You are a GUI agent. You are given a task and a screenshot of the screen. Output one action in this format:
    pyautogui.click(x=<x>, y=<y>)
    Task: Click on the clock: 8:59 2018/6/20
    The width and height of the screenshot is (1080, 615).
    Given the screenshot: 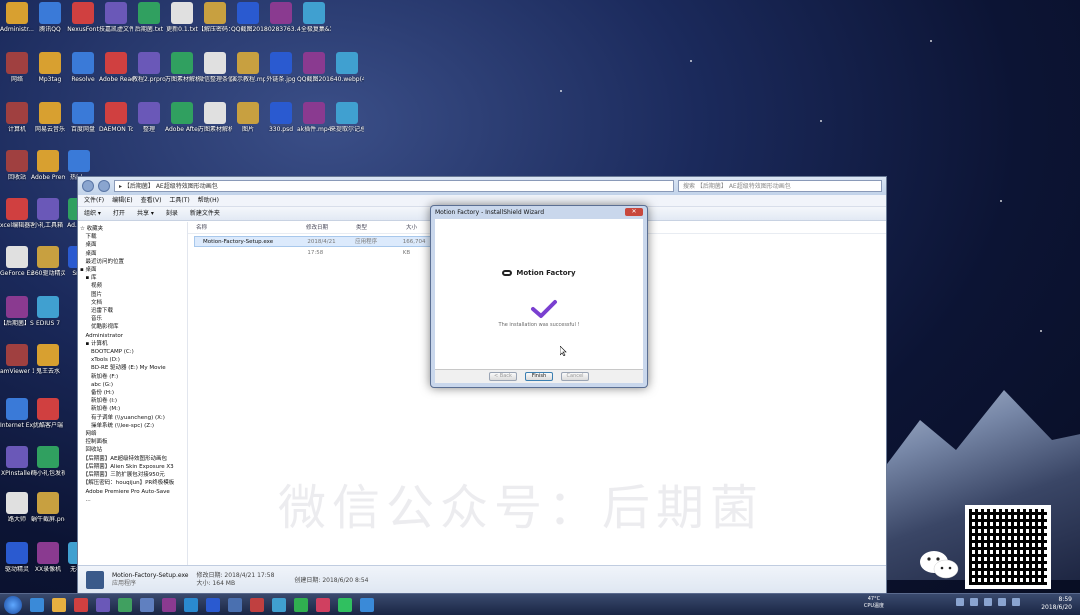 What is the action you would take?
    pyautogui.click(x=1056, y=604)
    